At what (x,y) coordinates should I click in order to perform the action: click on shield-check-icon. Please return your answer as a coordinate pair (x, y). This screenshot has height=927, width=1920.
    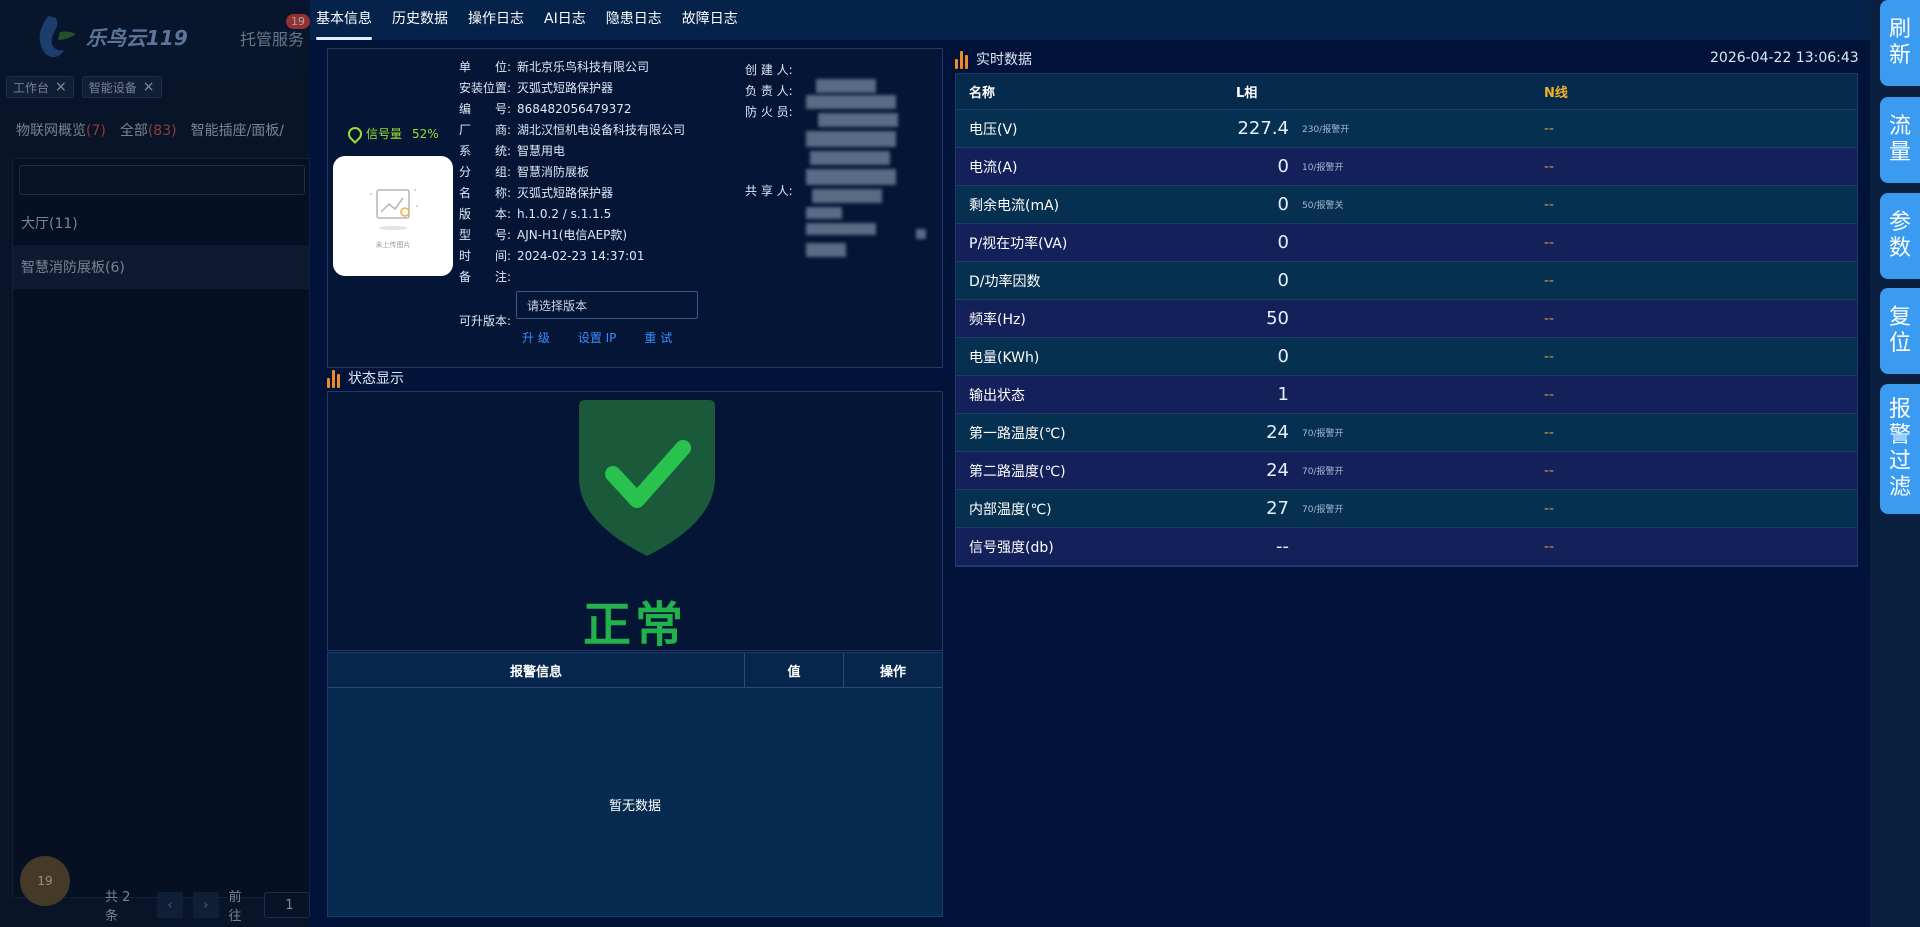
    Looking at the image, I should click on (647, 478).